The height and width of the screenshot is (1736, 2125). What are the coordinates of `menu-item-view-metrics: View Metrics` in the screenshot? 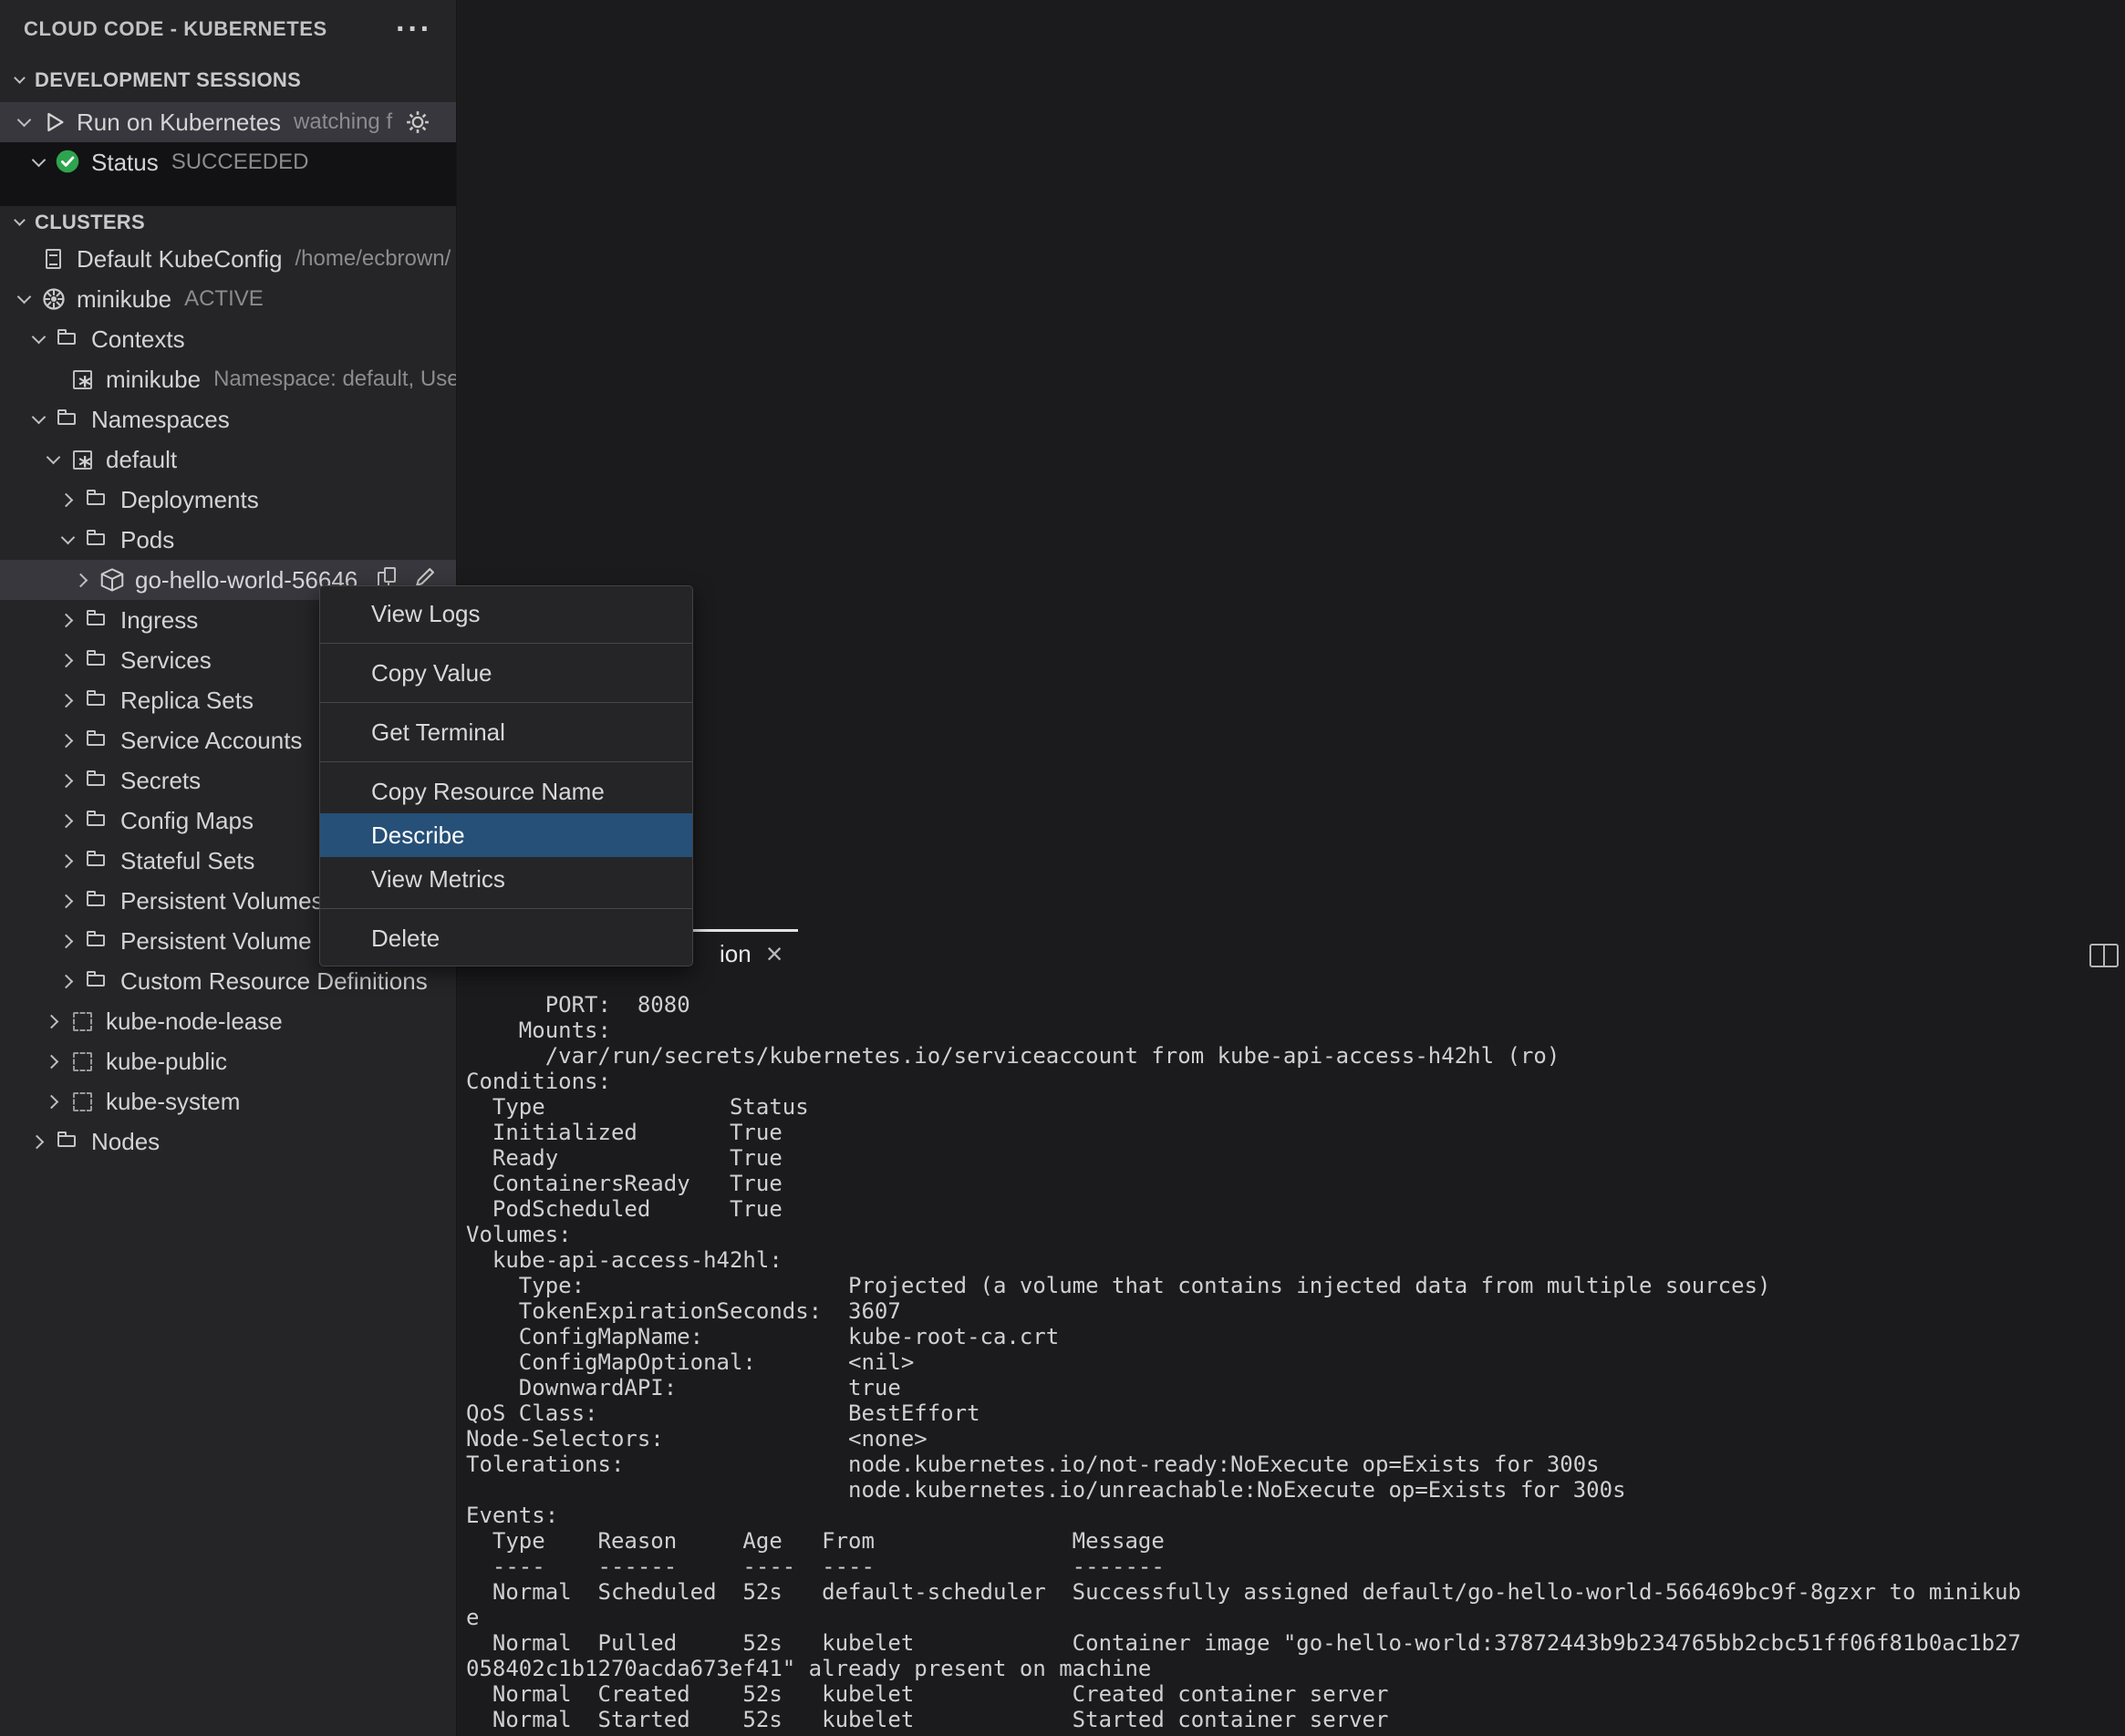 It's located at (506, 879).